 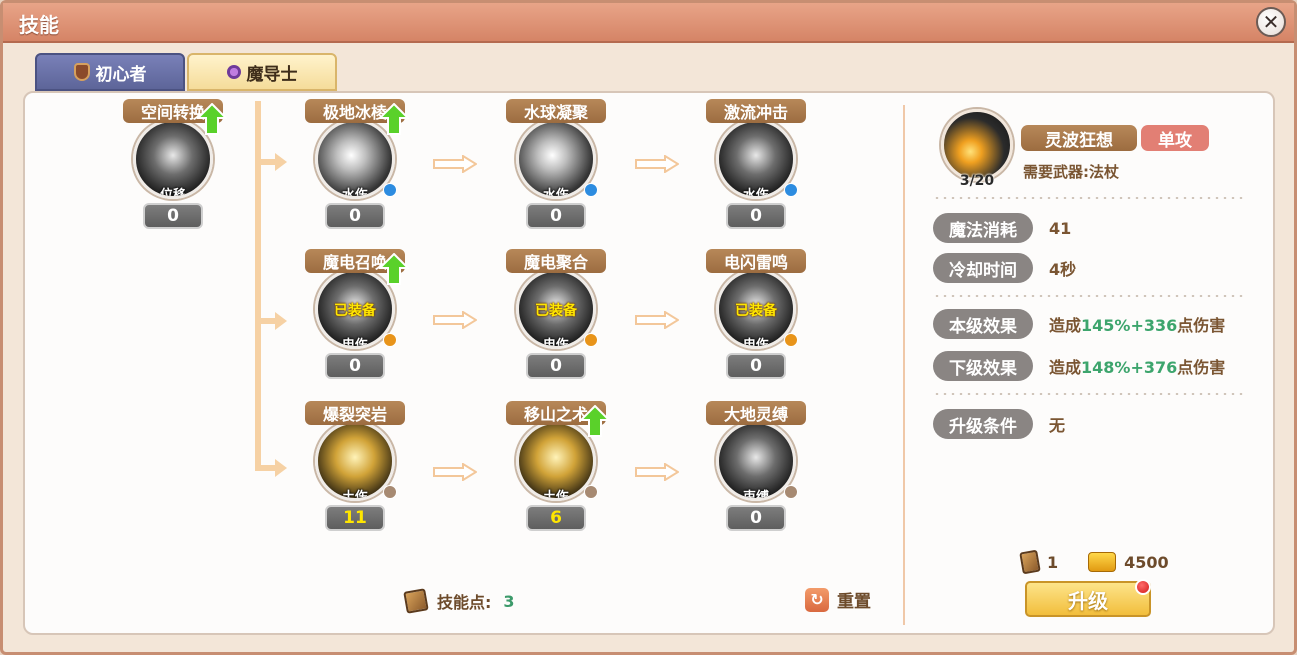 I want to click on stat-value: 造成145%+336点伤害, so click(x=1137, y=324).